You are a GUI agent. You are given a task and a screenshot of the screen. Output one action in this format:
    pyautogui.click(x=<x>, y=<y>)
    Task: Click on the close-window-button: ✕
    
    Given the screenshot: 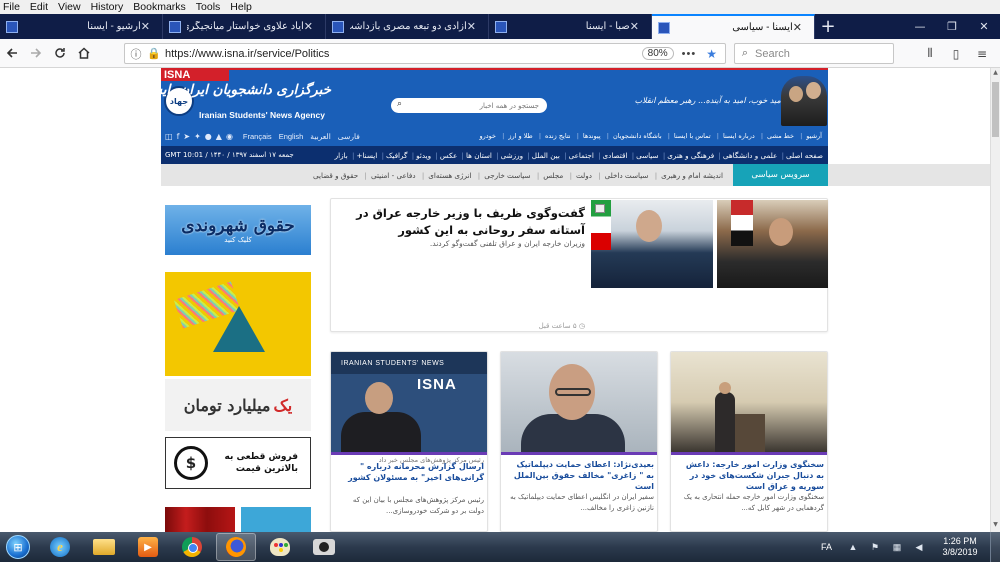 What is the action you would take?
    pyautogui.click(x=984, y=26)
    